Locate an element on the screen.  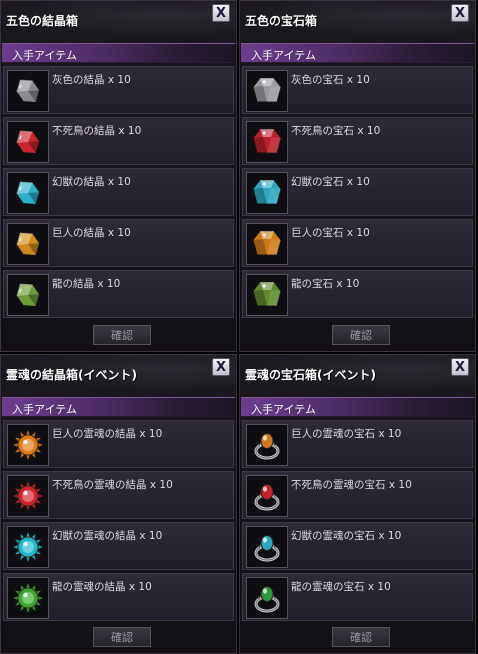
item-label: 不死鳥の宝石 x 10 is located at coordinates (336, 131).